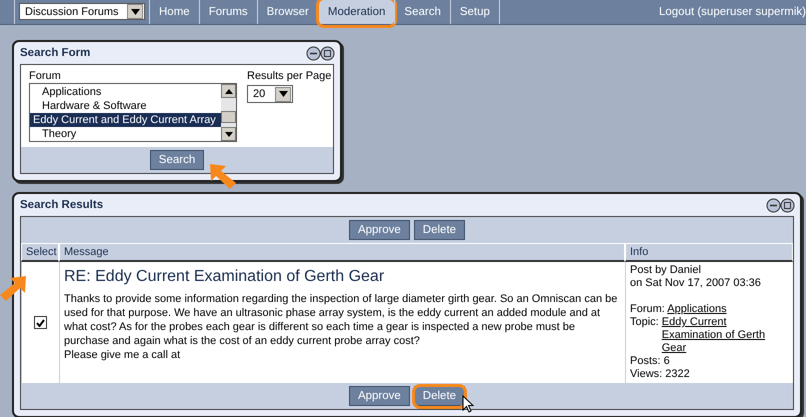 This screenshot has width=806, height=417. What do you see at coordinates (45, 76) in the screenshot?
I see `forum-label: Forum` at bounding box center [45, 76].